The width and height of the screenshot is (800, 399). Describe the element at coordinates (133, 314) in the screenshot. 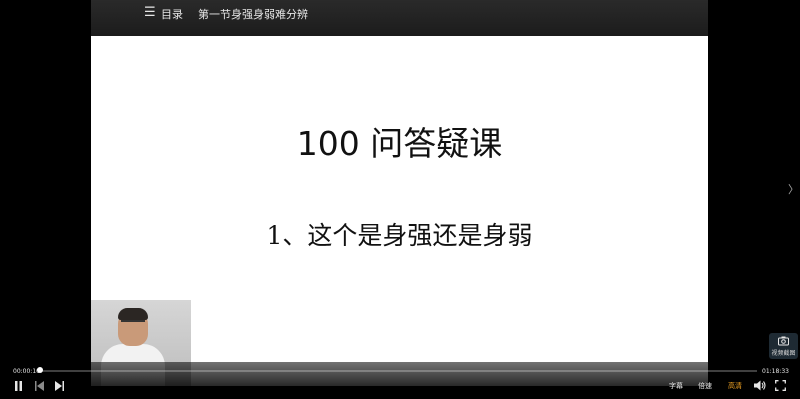

I see `presenter-hair` at that location.